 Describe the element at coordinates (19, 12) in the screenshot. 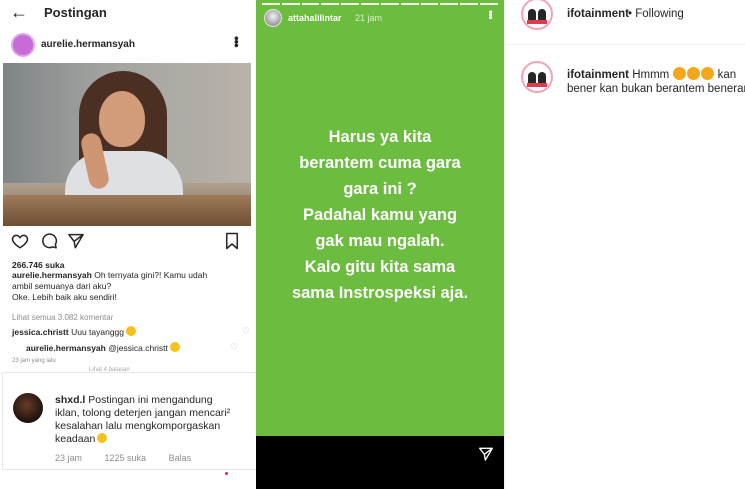

I see `back-arrow-icon: ←` at that location.